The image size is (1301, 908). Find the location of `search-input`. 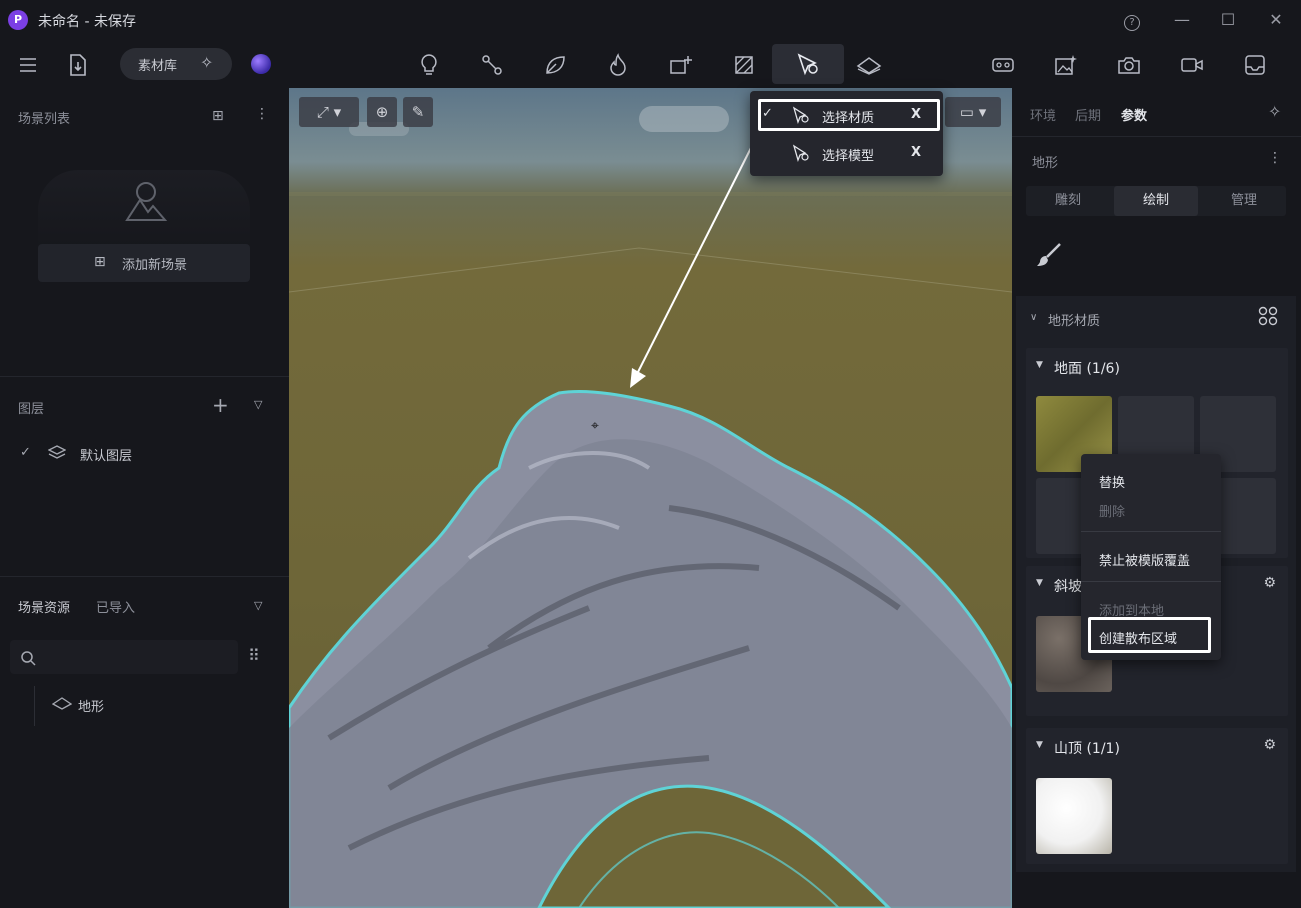

search-input is located at coordinates (124, 657).